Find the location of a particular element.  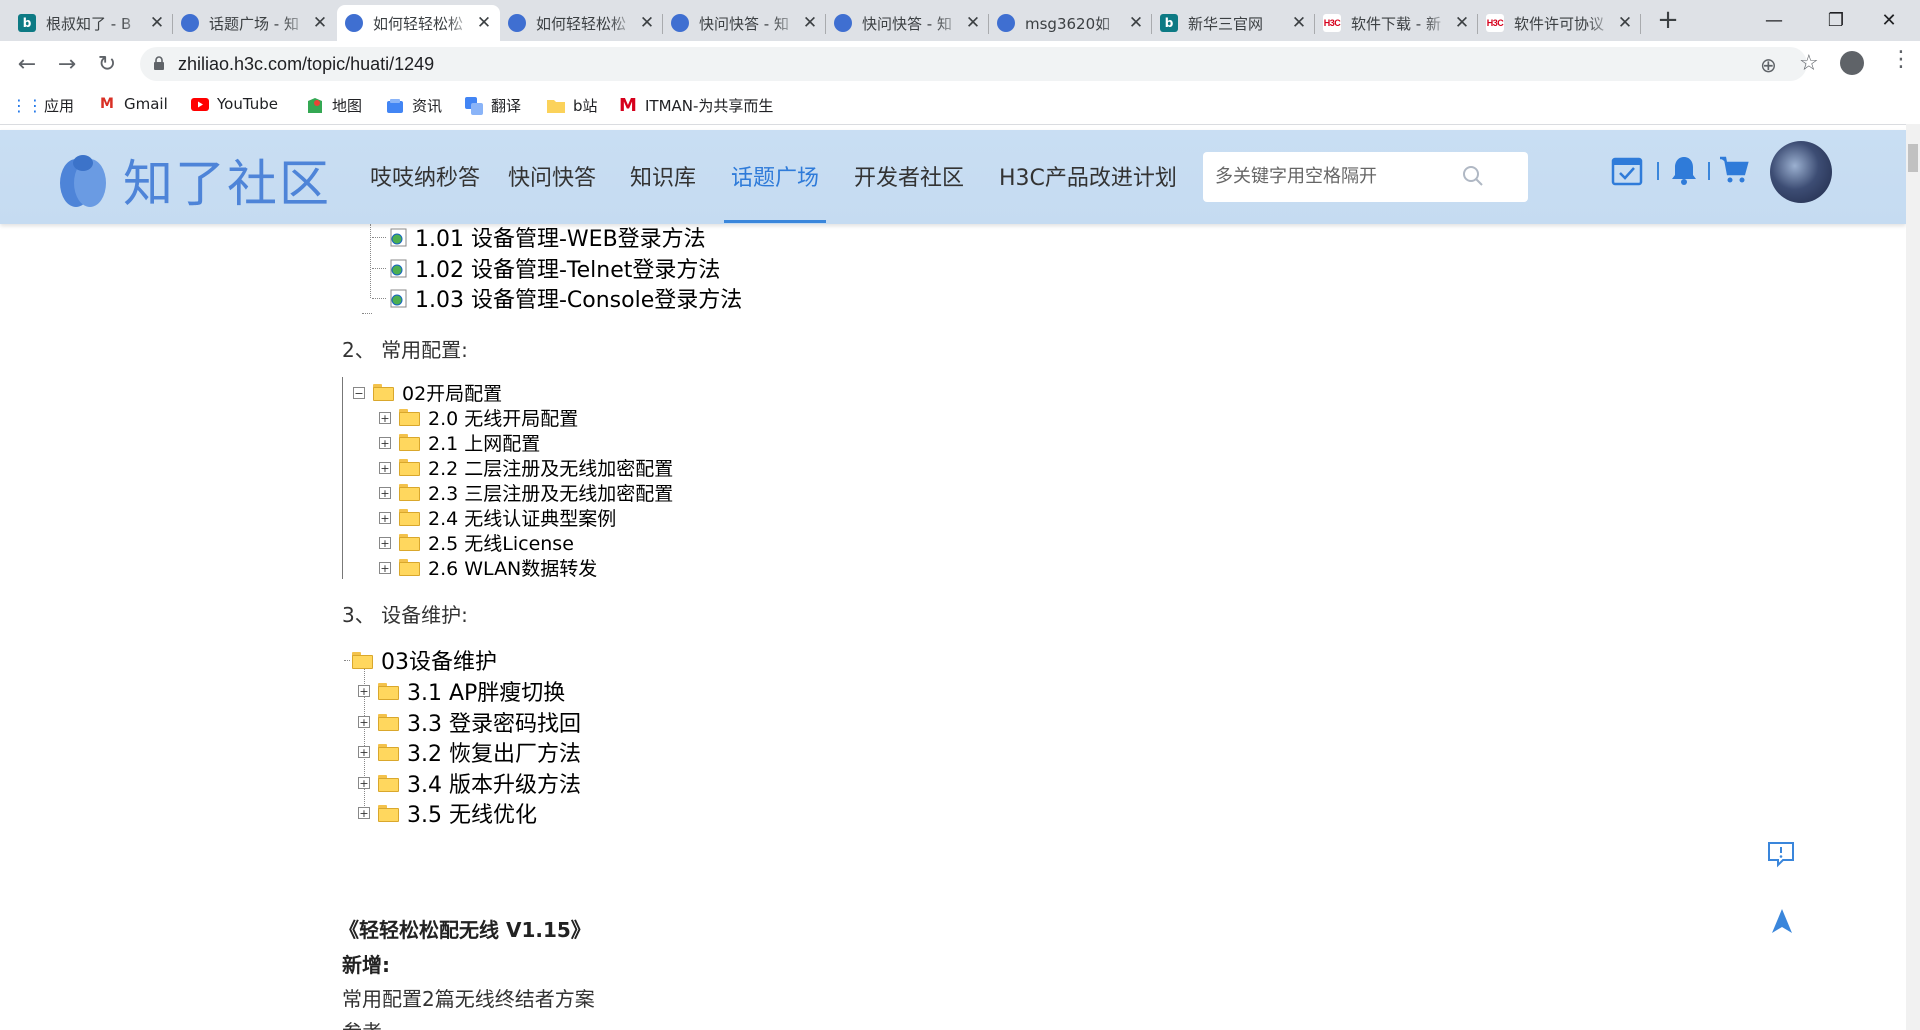

tree-folder-item: + 2.4 无线认证典型案例 is located at coordinates (497, 517).